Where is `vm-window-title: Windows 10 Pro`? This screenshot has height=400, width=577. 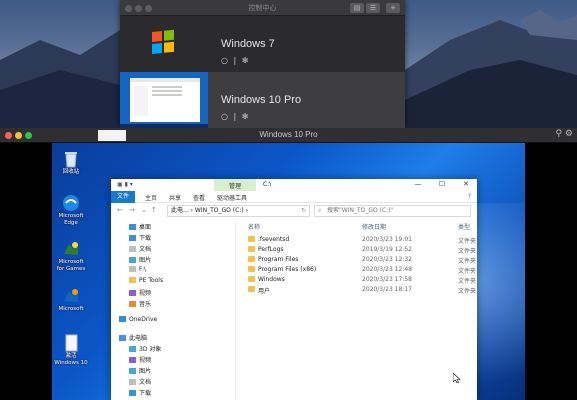 vm-window-title: Windows 10 Pro is located at coordinates (288, 134).